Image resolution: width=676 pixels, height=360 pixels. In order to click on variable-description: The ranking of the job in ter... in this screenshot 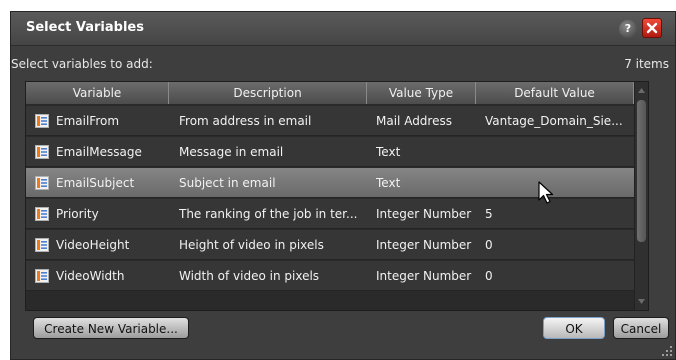, I will do `click(268, 214)`.